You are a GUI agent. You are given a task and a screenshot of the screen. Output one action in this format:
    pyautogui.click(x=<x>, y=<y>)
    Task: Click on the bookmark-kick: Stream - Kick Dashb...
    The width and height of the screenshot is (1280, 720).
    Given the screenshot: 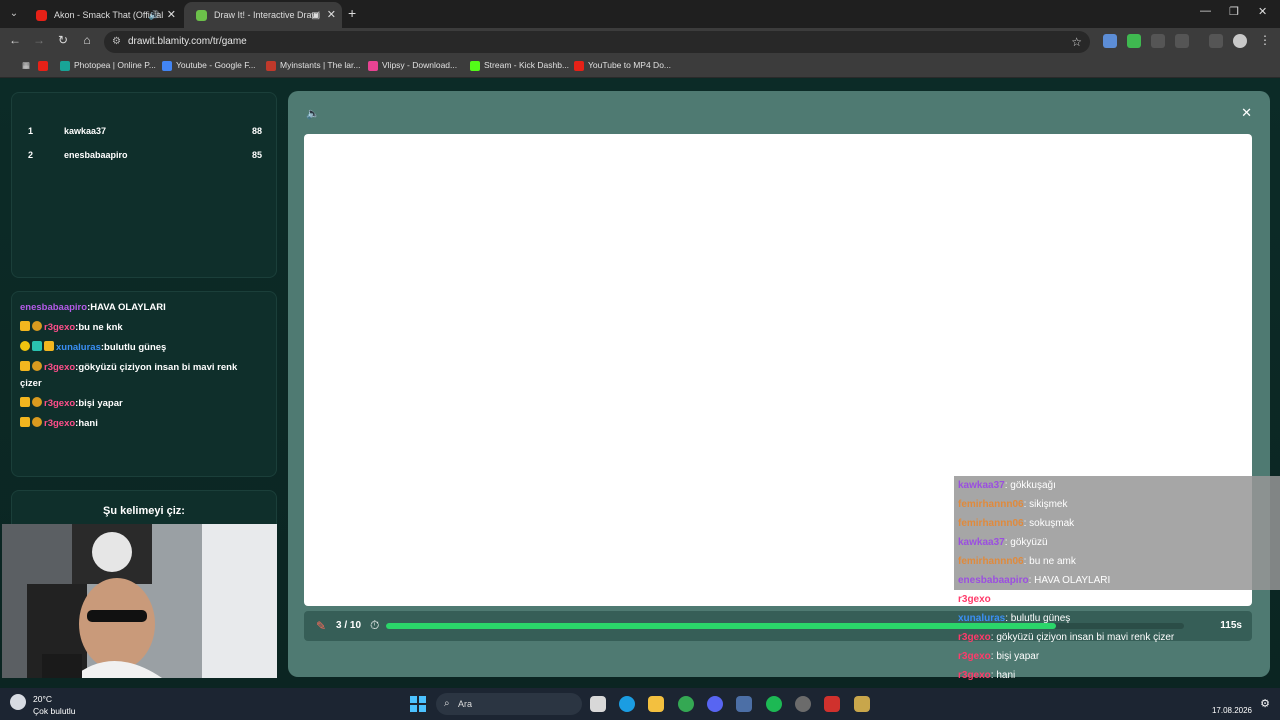 What is the action you would take?
    pyautogui.click(x=519, y=65)
    